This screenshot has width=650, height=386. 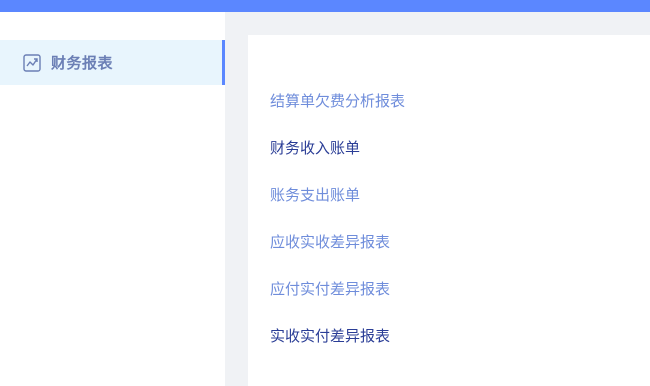 I want to click on report-link-payable-diff: 应付实付差异报表, so click(x=337, y=302).